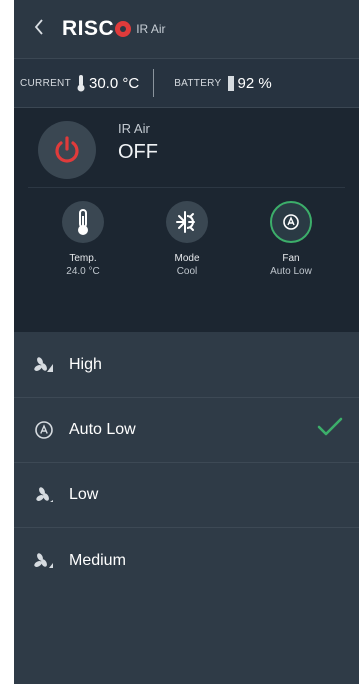  Describe the element at coordinates (186, 430) in the screenshot. I see `fan-option-auto-low: Auto Low` at that location.